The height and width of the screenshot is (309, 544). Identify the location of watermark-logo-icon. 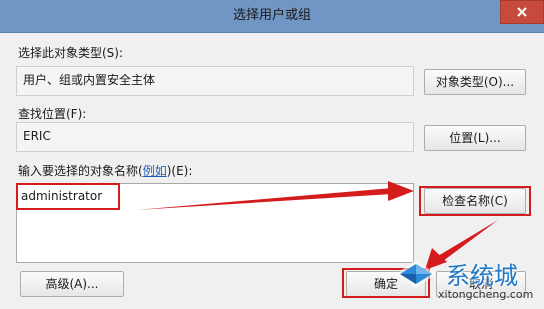
(416, 274).